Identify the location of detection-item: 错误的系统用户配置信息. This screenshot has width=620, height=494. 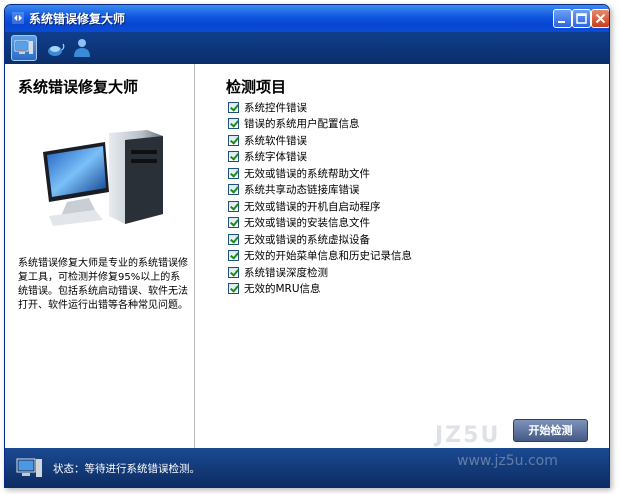
(320, 124).